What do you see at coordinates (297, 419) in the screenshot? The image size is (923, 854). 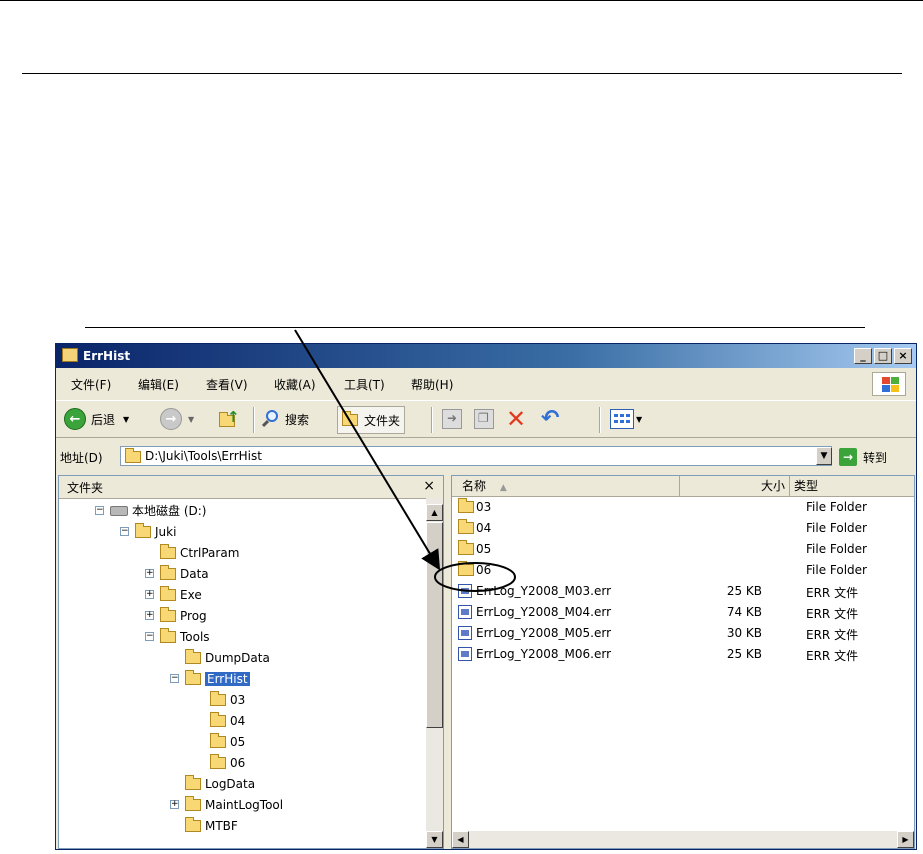 I see `search-label: 搜索` at bounding box center [297, 419].